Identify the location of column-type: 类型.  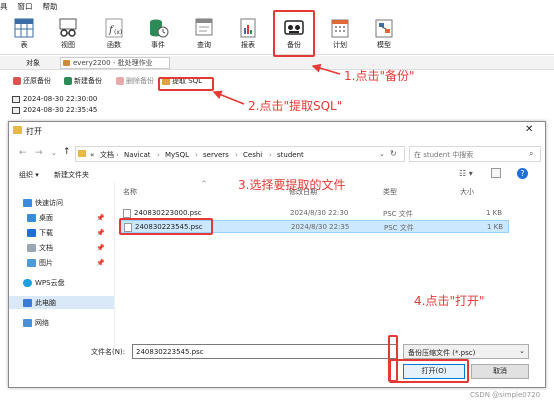
(390, 192).